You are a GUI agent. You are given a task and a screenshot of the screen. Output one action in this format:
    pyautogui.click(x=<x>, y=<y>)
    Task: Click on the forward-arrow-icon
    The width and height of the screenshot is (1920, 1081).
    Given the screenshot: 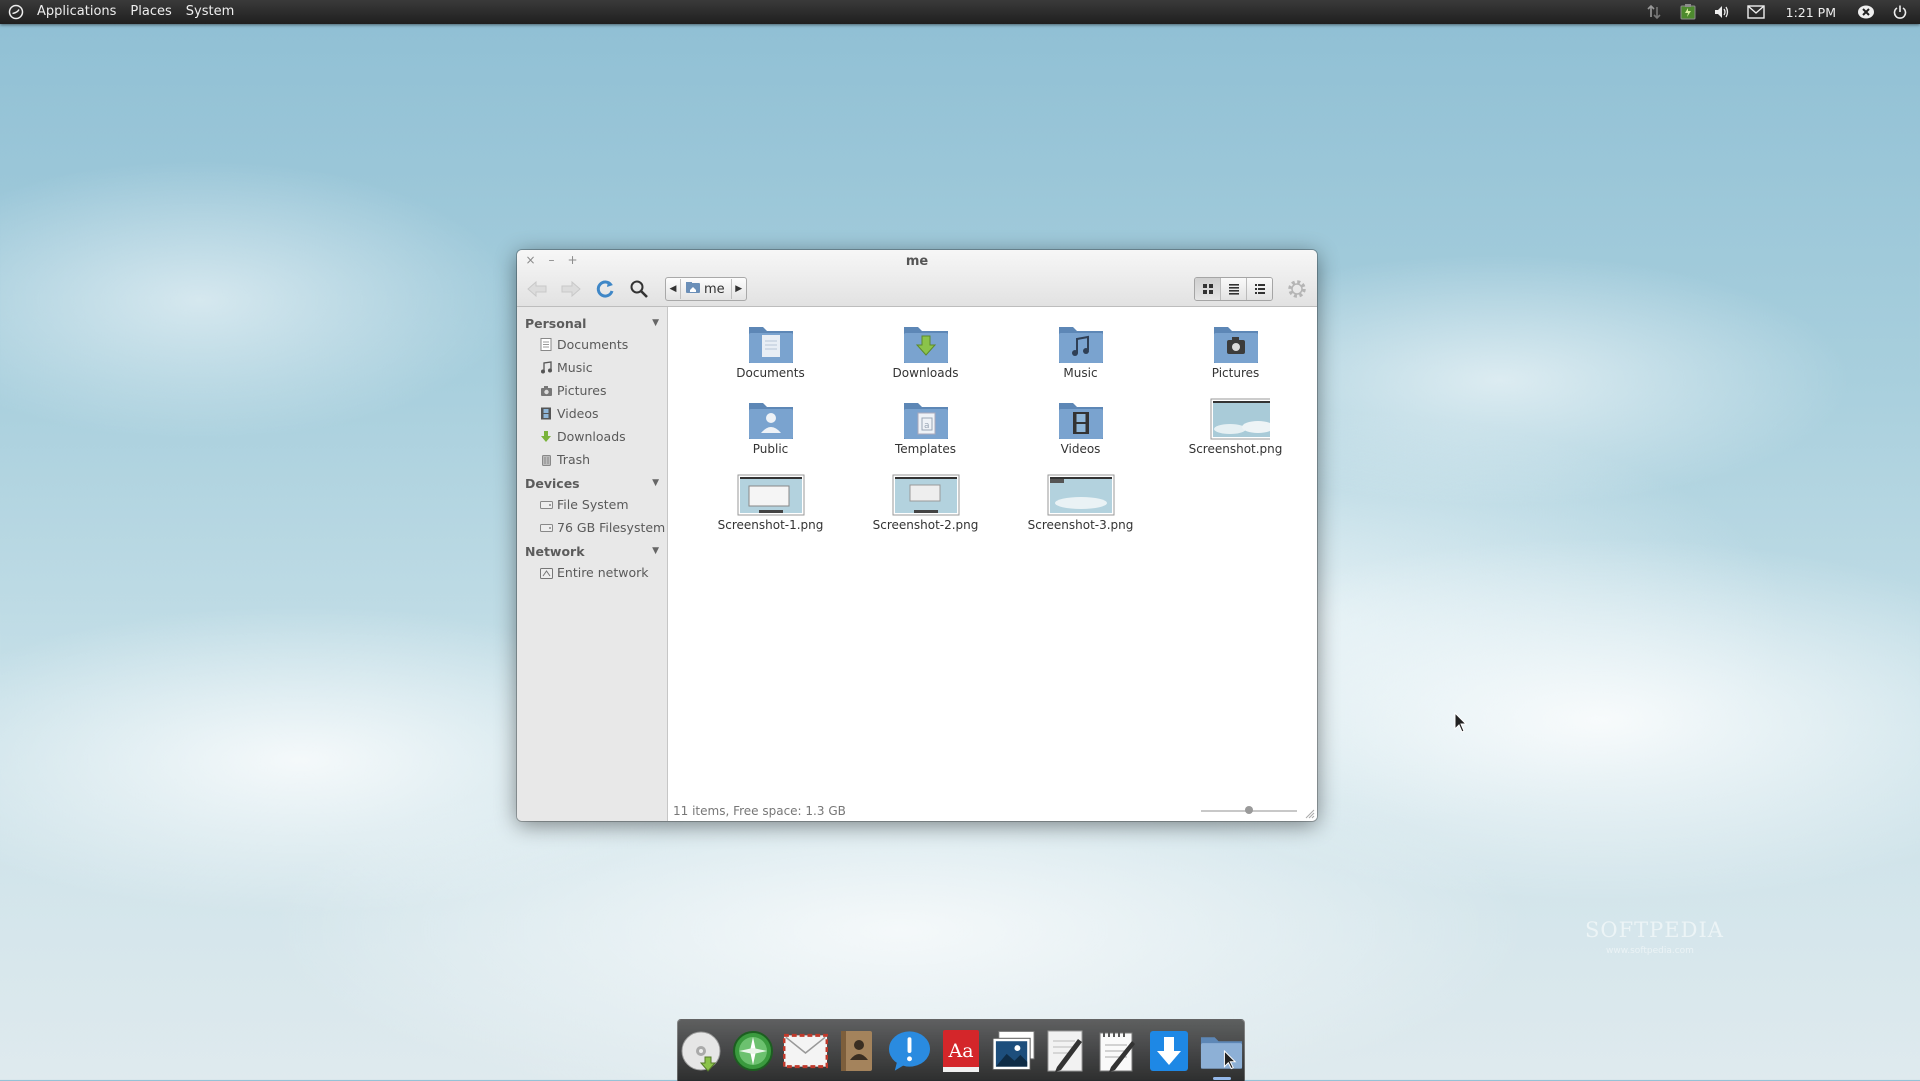 What is the action you would take?
    pyautogui.click(x=571, y=289)
    